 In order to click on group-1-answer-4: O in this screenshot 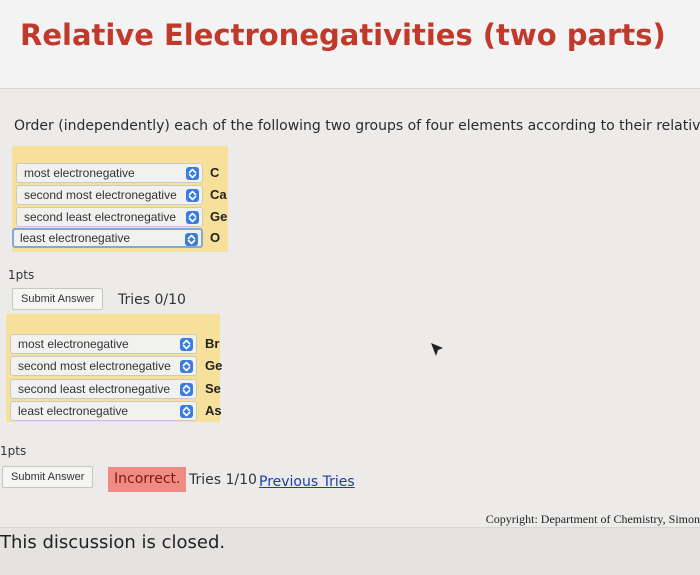, I will do `click(215, 237)`.